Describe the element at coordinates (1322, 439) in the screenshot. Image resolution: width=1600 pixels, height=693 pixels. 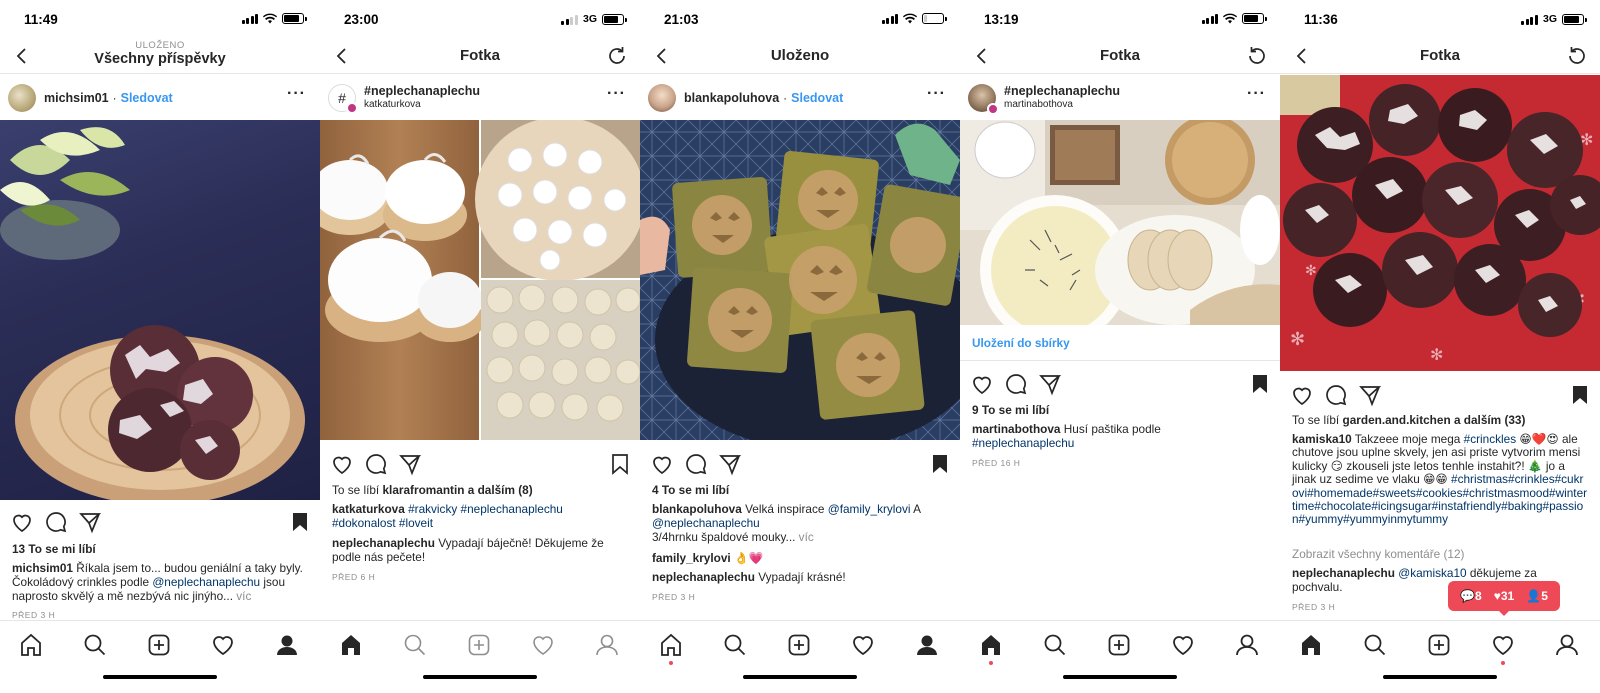
I see `caption-username: kamiska10` at that location.